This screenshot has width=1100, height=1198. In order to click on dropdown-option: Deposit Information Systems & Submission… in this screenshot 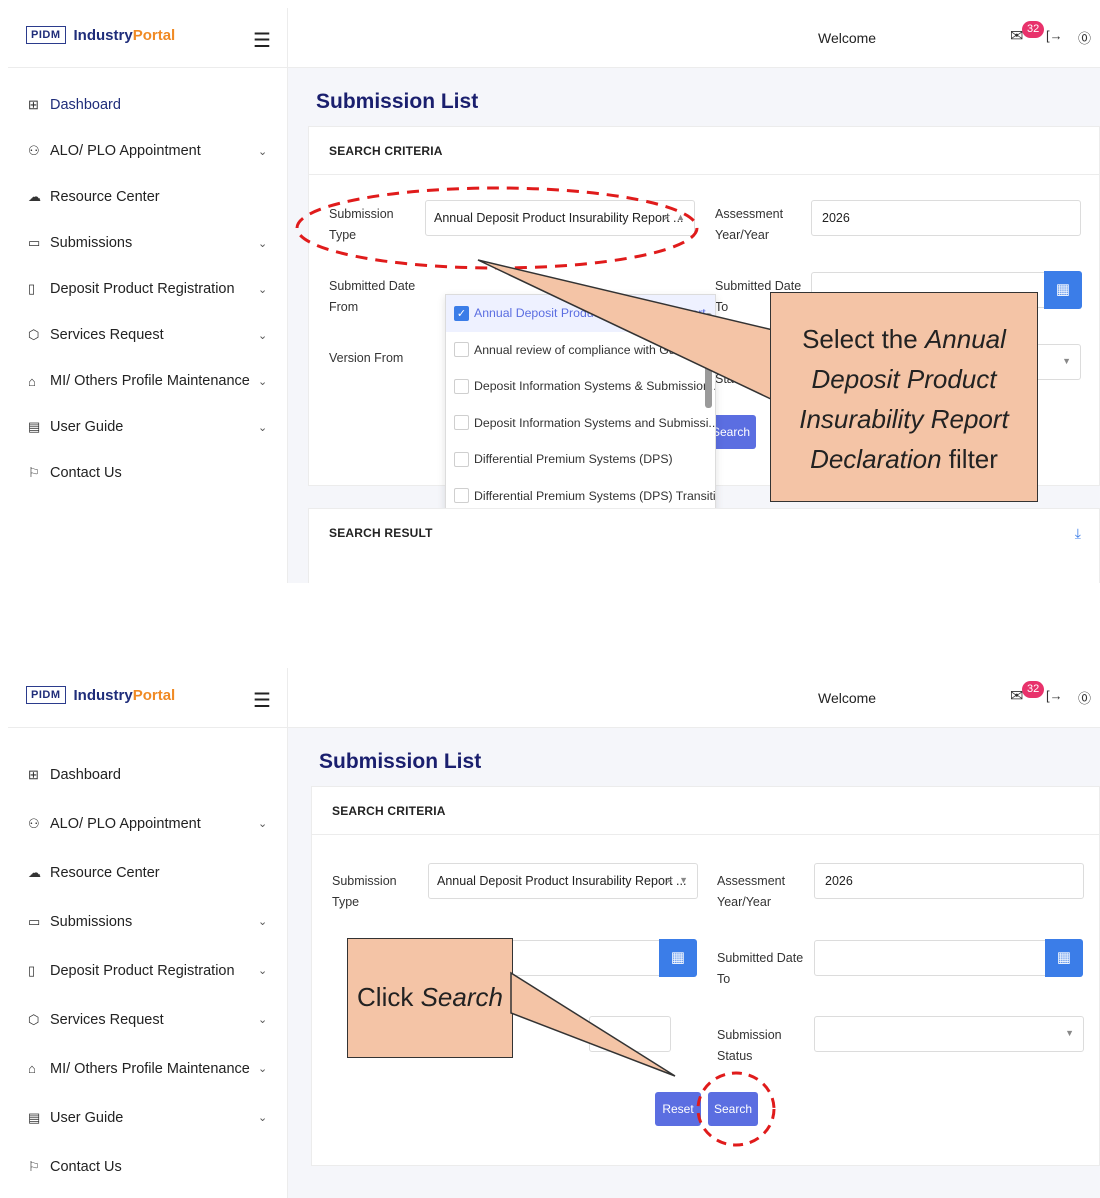, I will do `click(580, 386)`.